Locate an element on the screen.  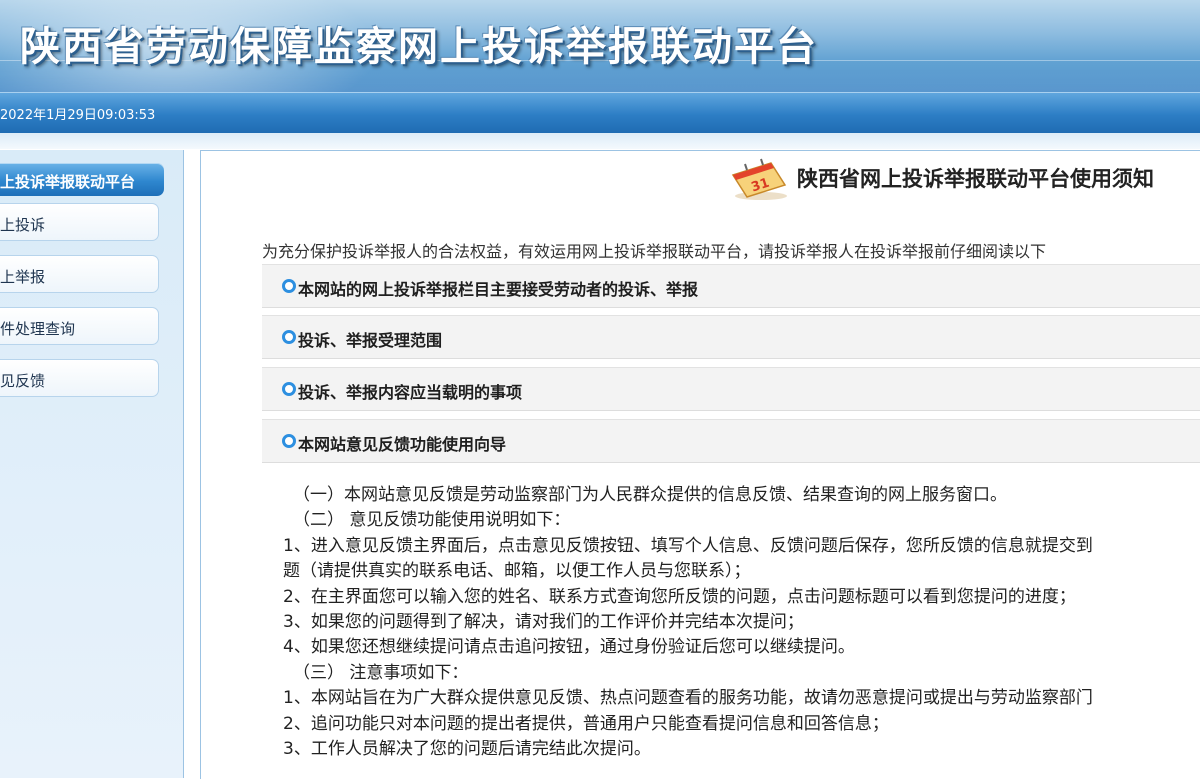
guide-line: 4、如果您还想继续提问请点击追问按钮，通过身份验证后您可以继续提问。 is located at coordinates (569, 647).